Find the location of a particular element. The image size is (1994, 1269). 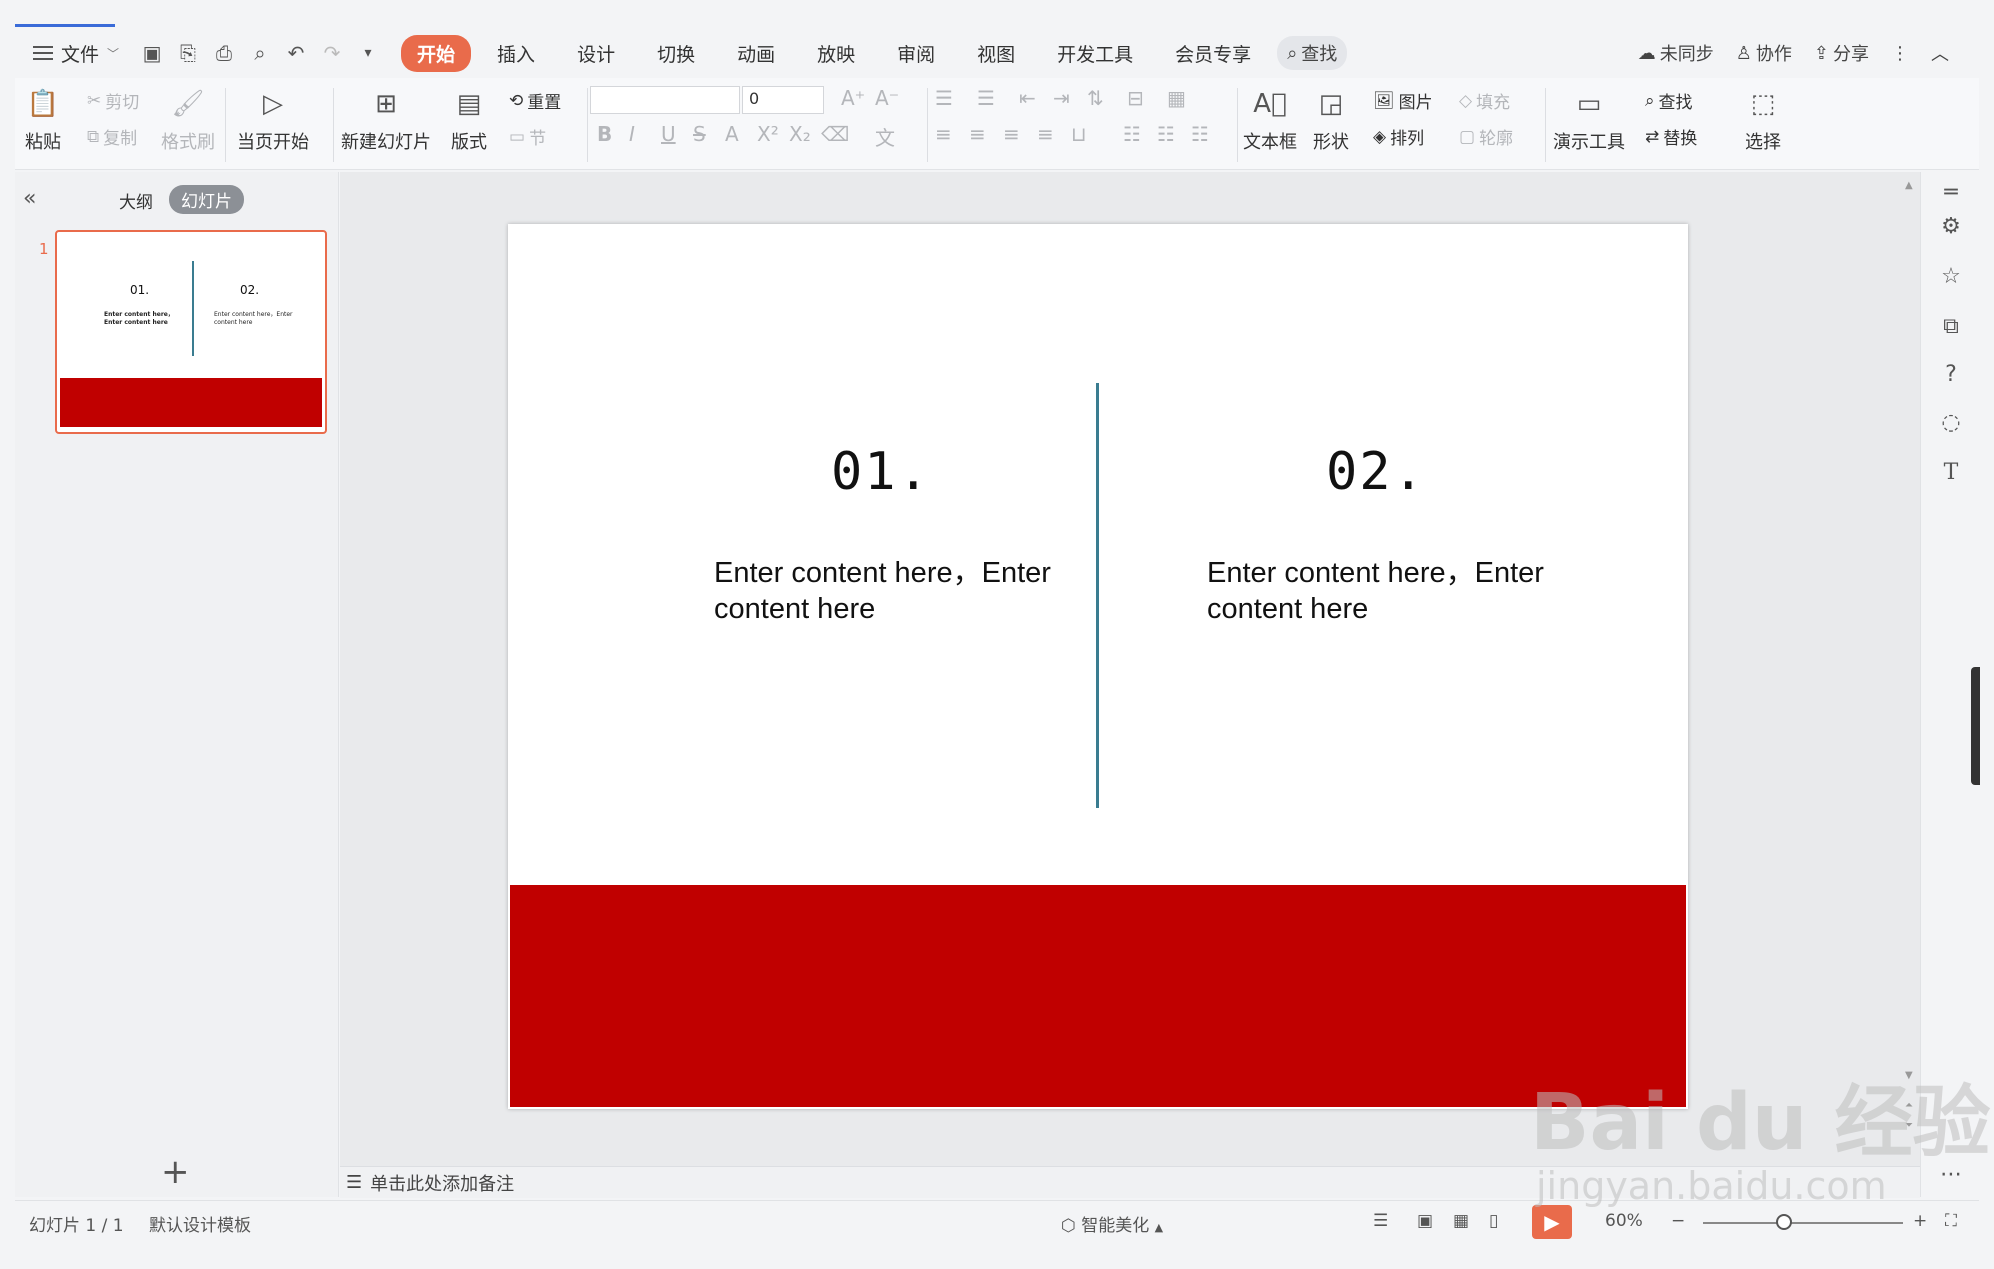

star-icon: ☆ is located at coordinates (1951, 276).